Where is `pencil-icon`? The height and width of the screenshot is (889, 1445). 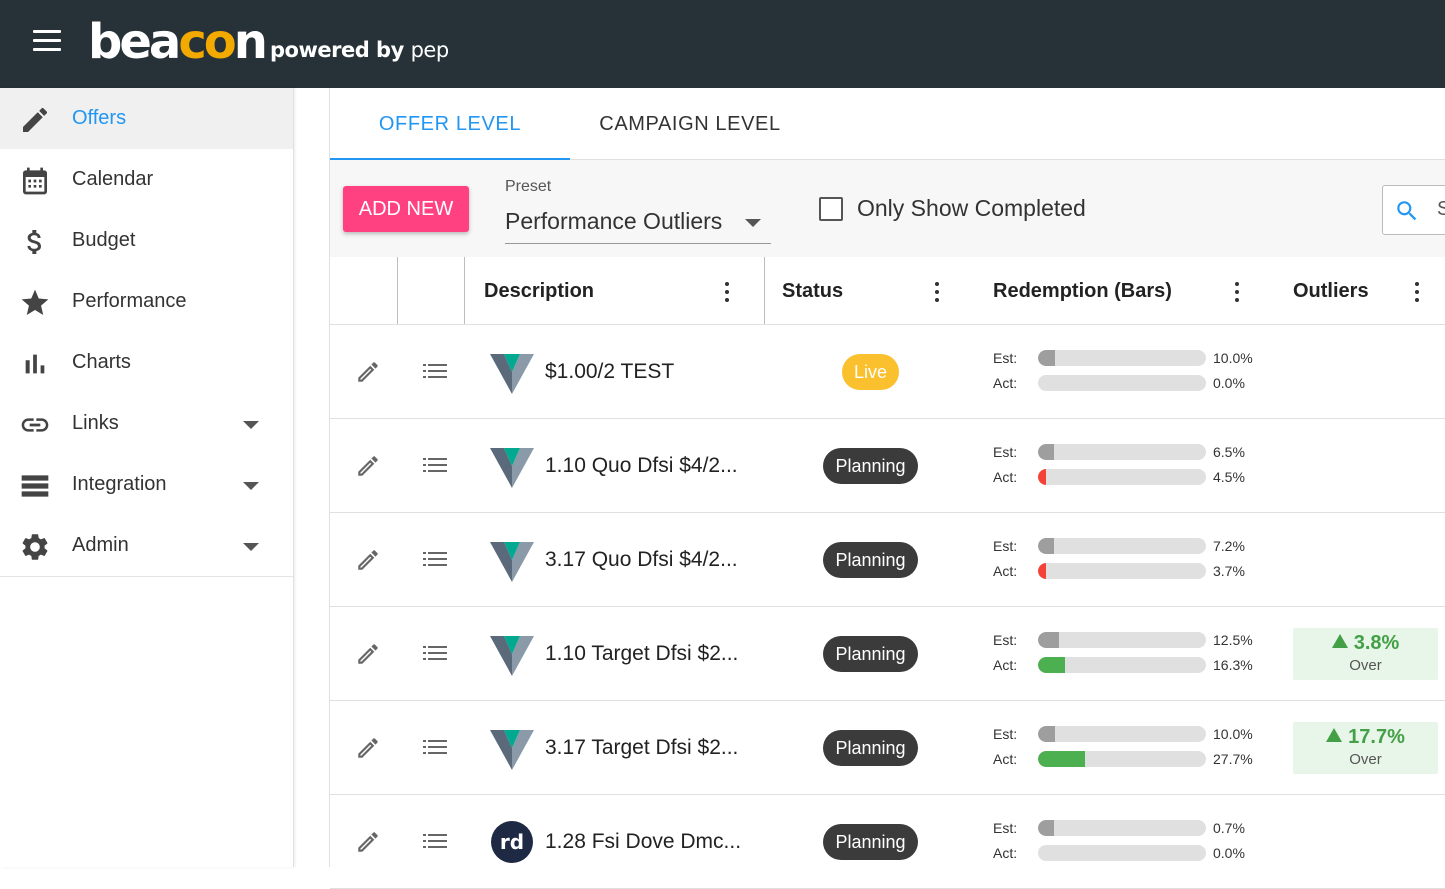
pencil-icon is located at coordinates (35, 119).